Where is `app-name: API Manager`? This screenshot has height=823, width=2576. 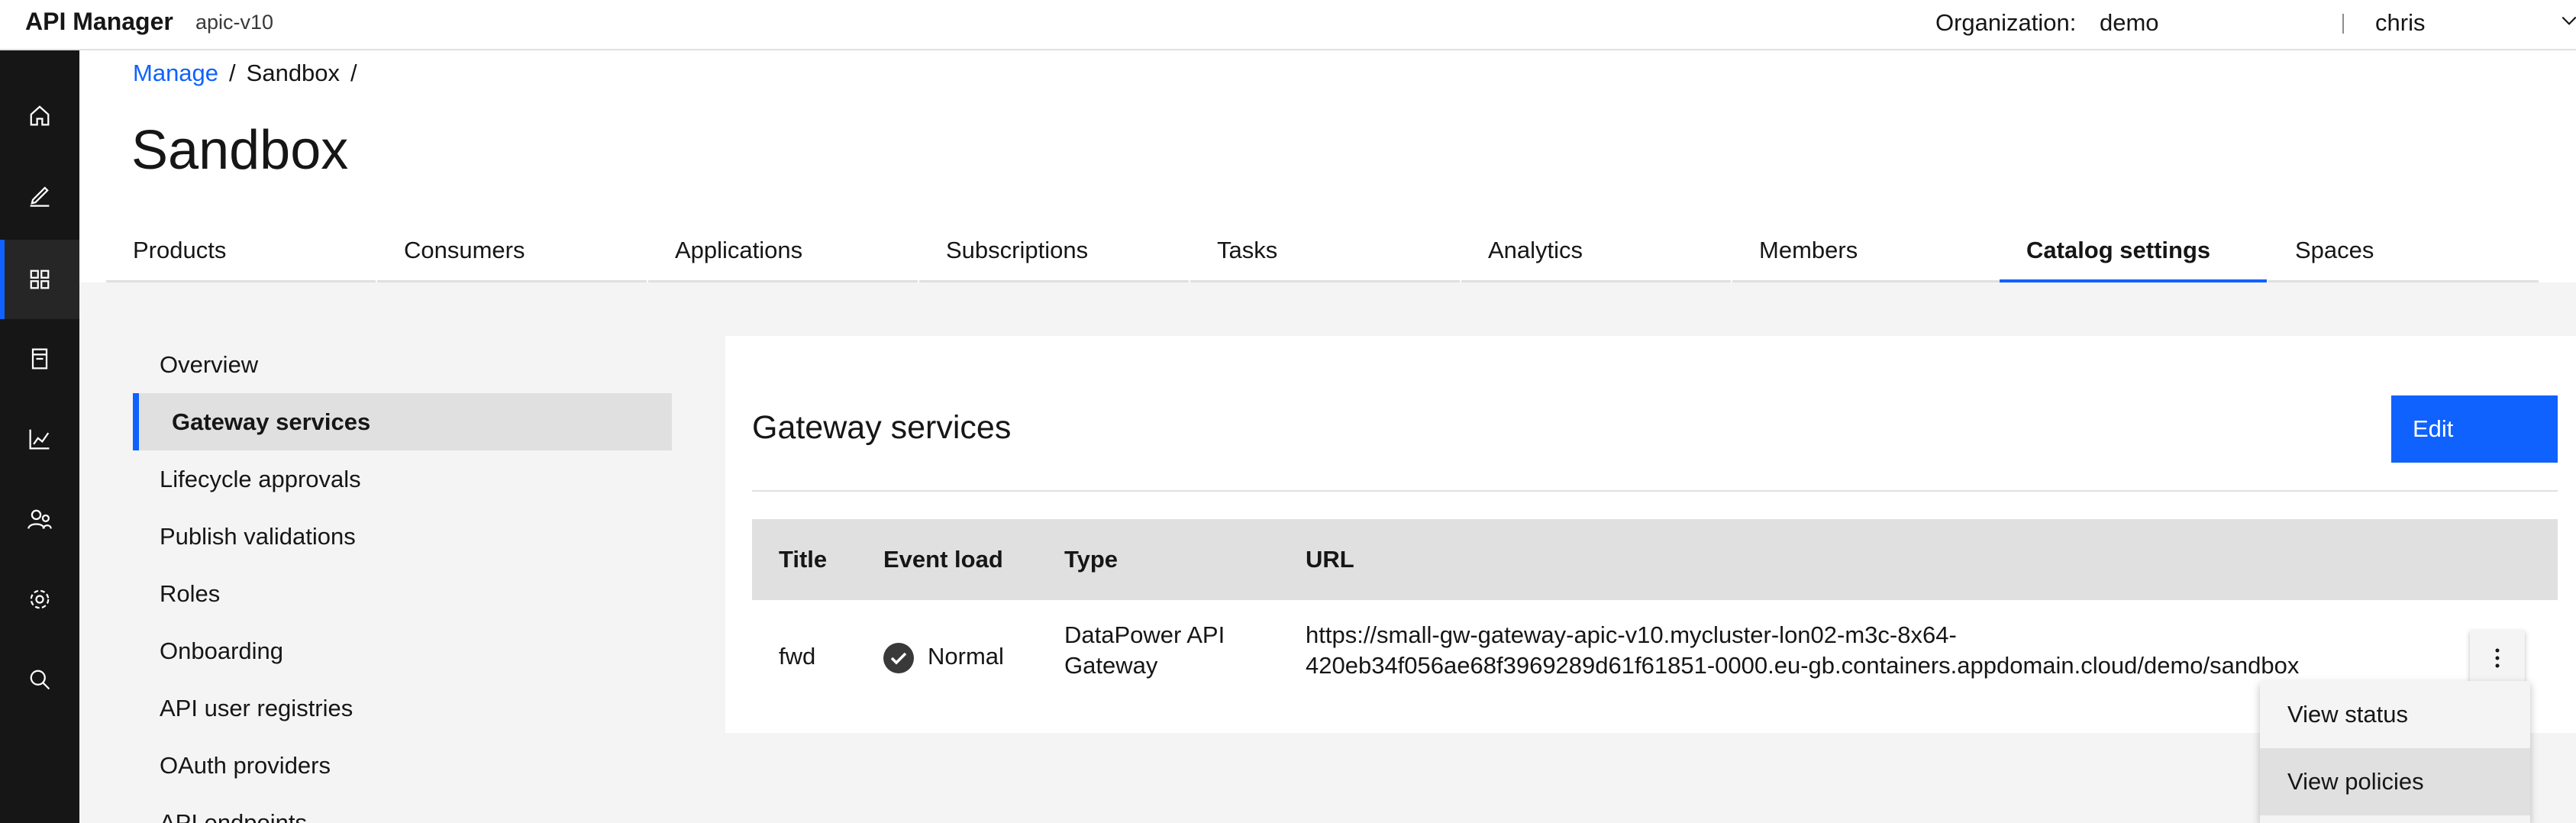
app-name: API Manager is located at coordinates (99, 22).